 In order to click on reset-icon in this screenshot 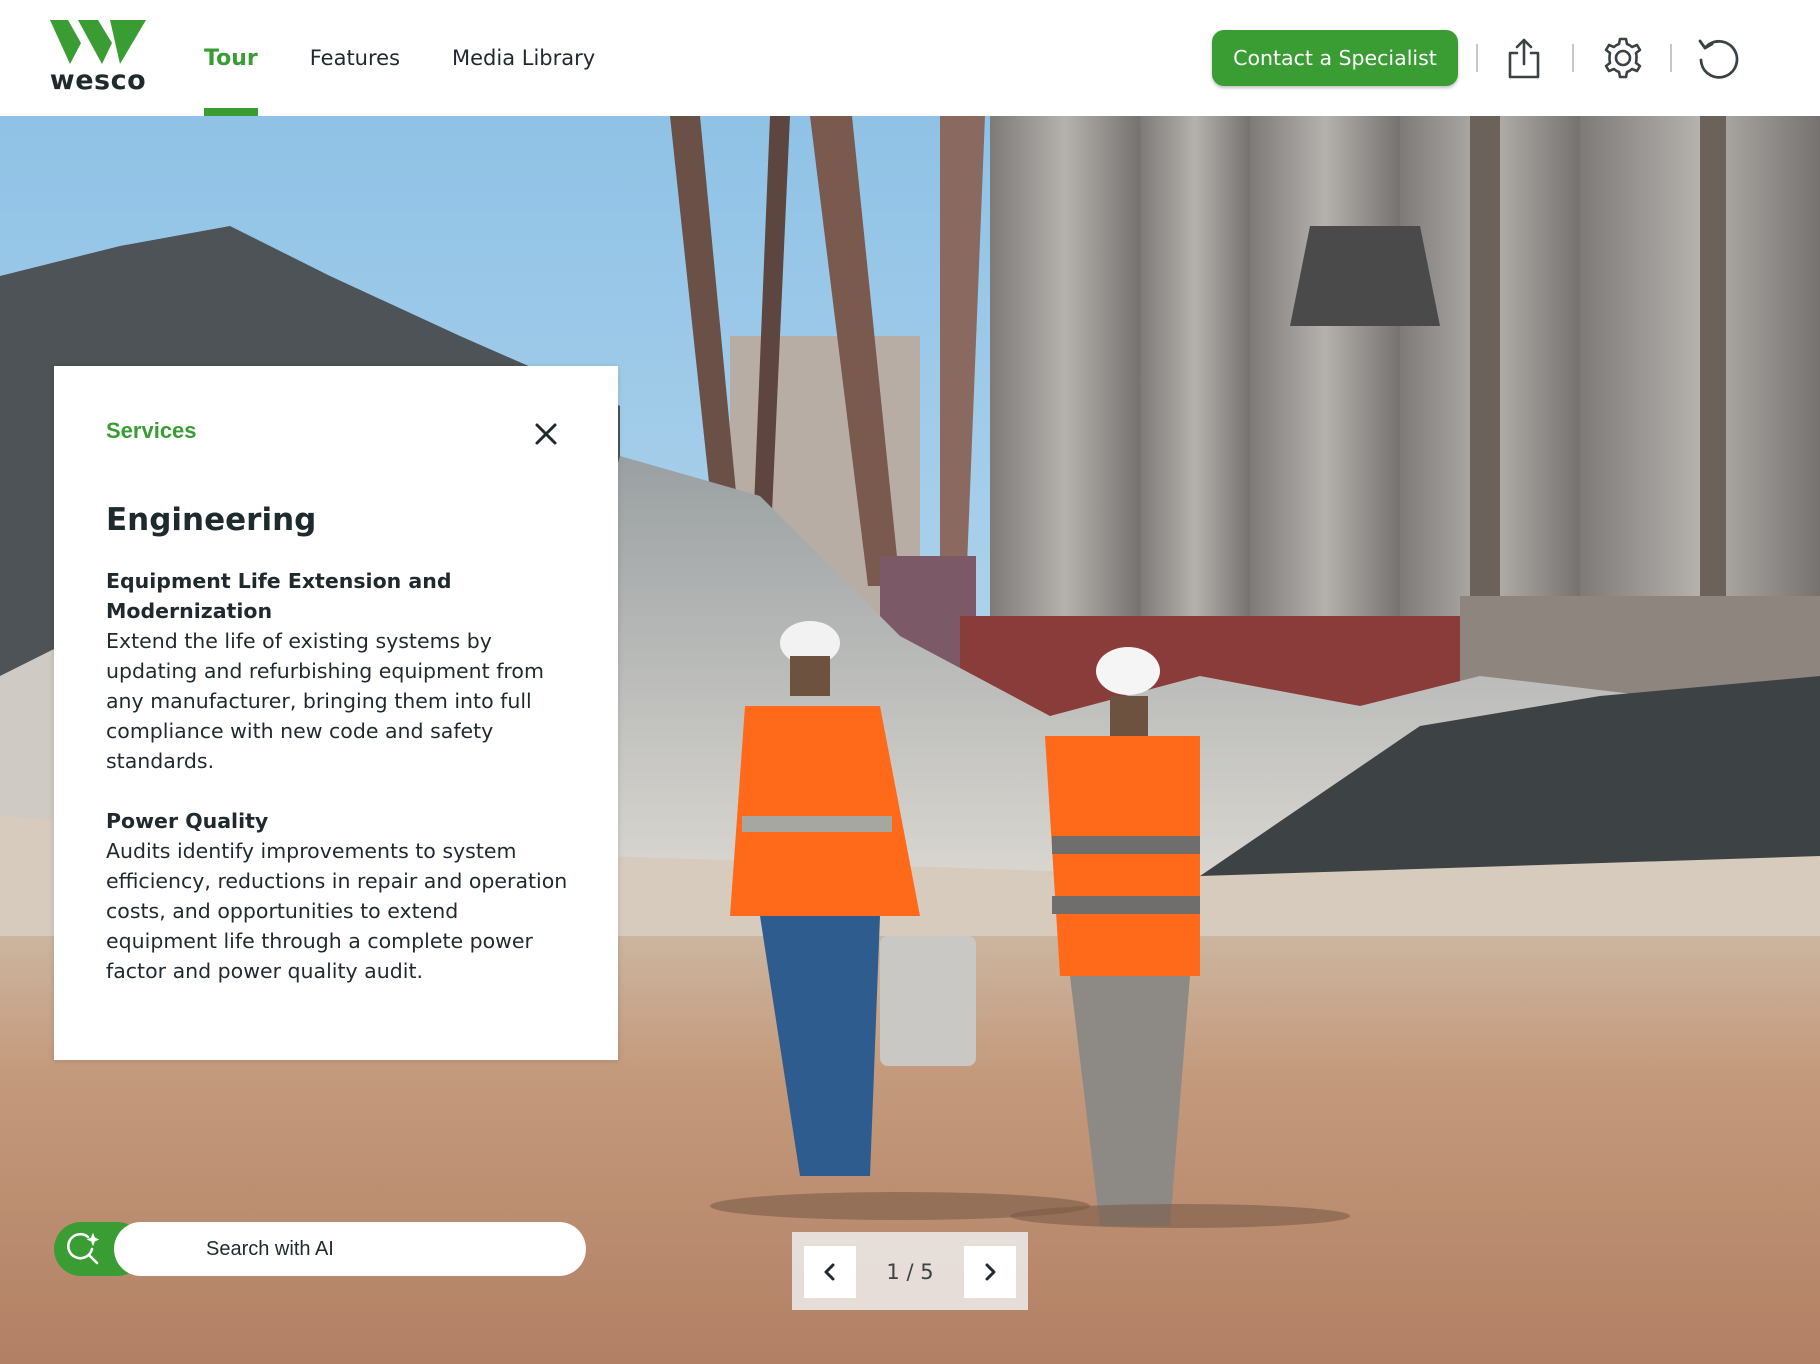, I will do `click(1718, 58)`.